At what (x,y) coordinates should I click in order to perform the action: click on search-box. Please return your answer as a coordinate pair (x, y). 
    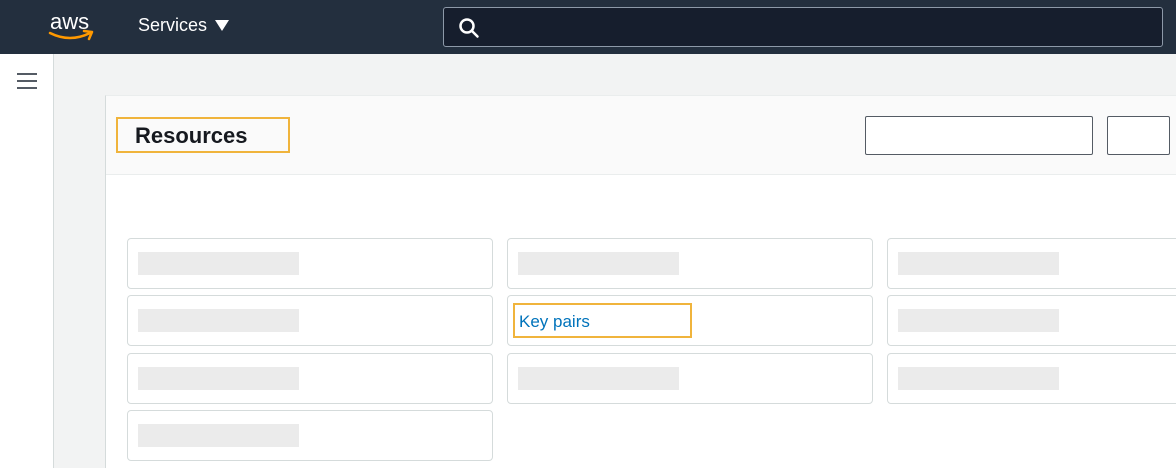
    Looking at the image, I should click on (803, 27).